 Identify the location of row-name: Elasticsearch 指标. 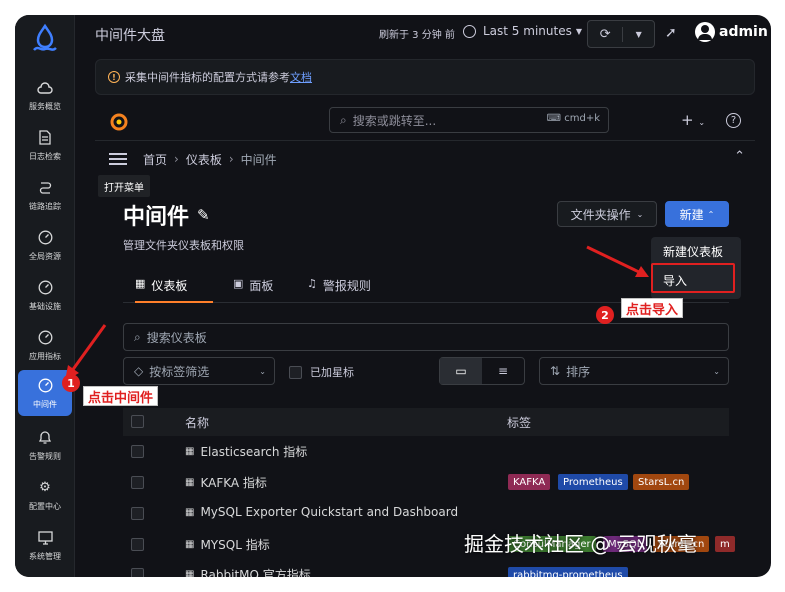
(254, 452).